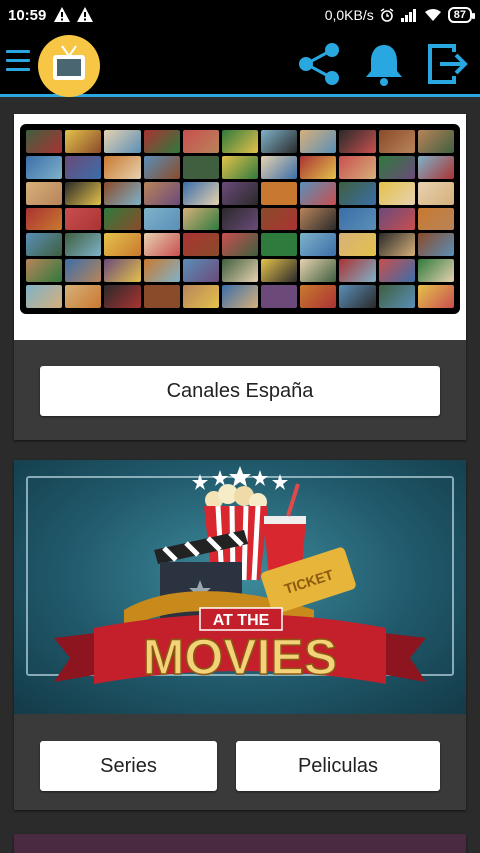 Image resolution: width=480 pixels, height=853 pixels. I want to click on canales-espana-button: Canales España, so click(240, 391).